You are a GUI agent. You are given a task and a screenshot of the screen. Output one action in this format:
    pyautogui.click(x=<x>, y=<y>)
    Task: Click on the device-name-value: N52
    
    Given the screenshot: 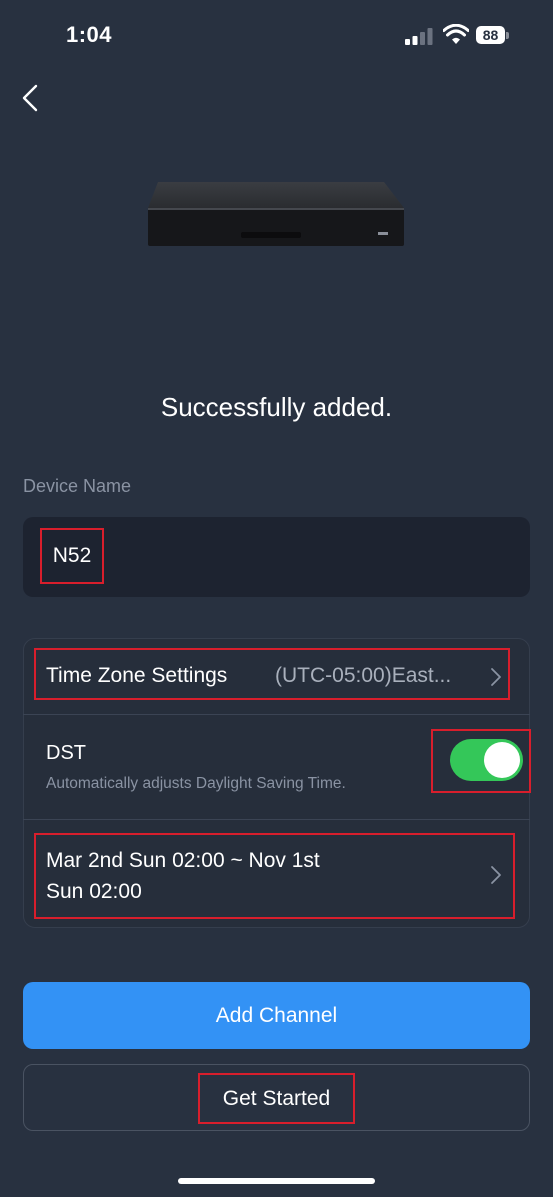 What is the action you would take?
    pyautogui.click(x=72, y=556)
    